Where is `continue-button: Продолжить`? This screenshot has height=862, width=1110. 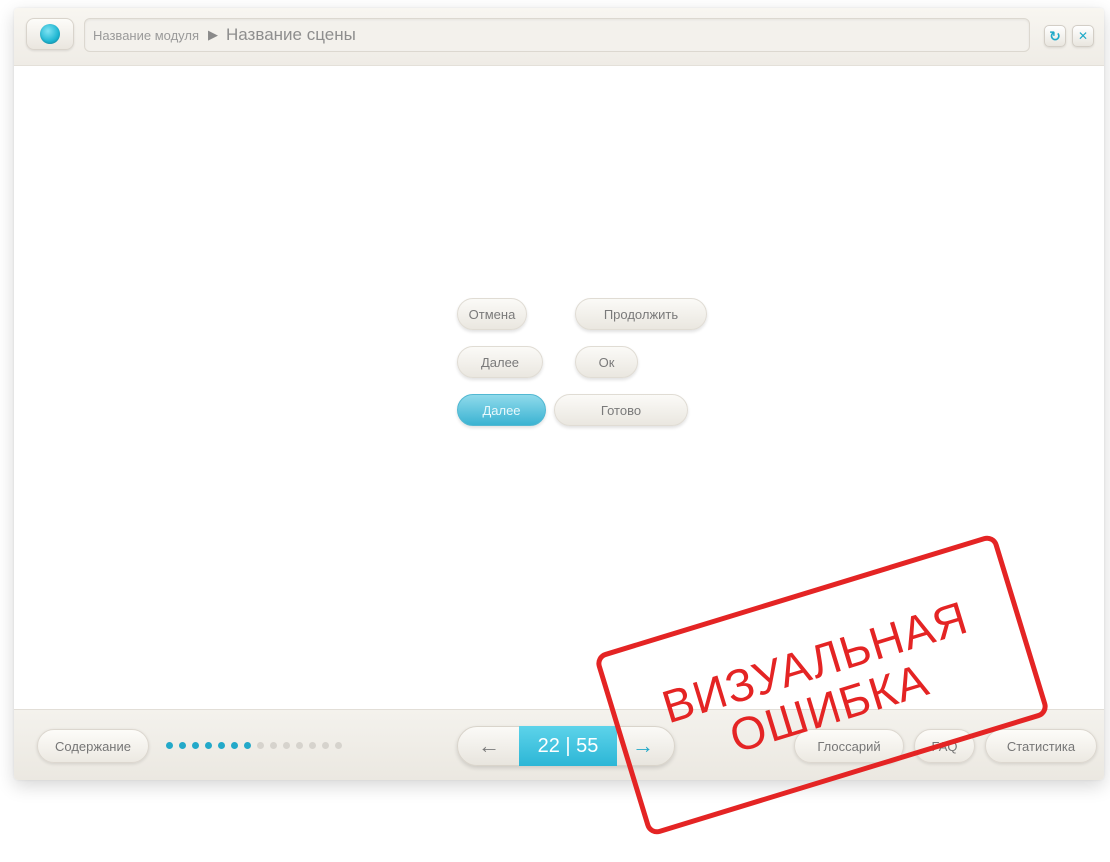 continue-button: Продолжить is located at coordinates (641, 314).